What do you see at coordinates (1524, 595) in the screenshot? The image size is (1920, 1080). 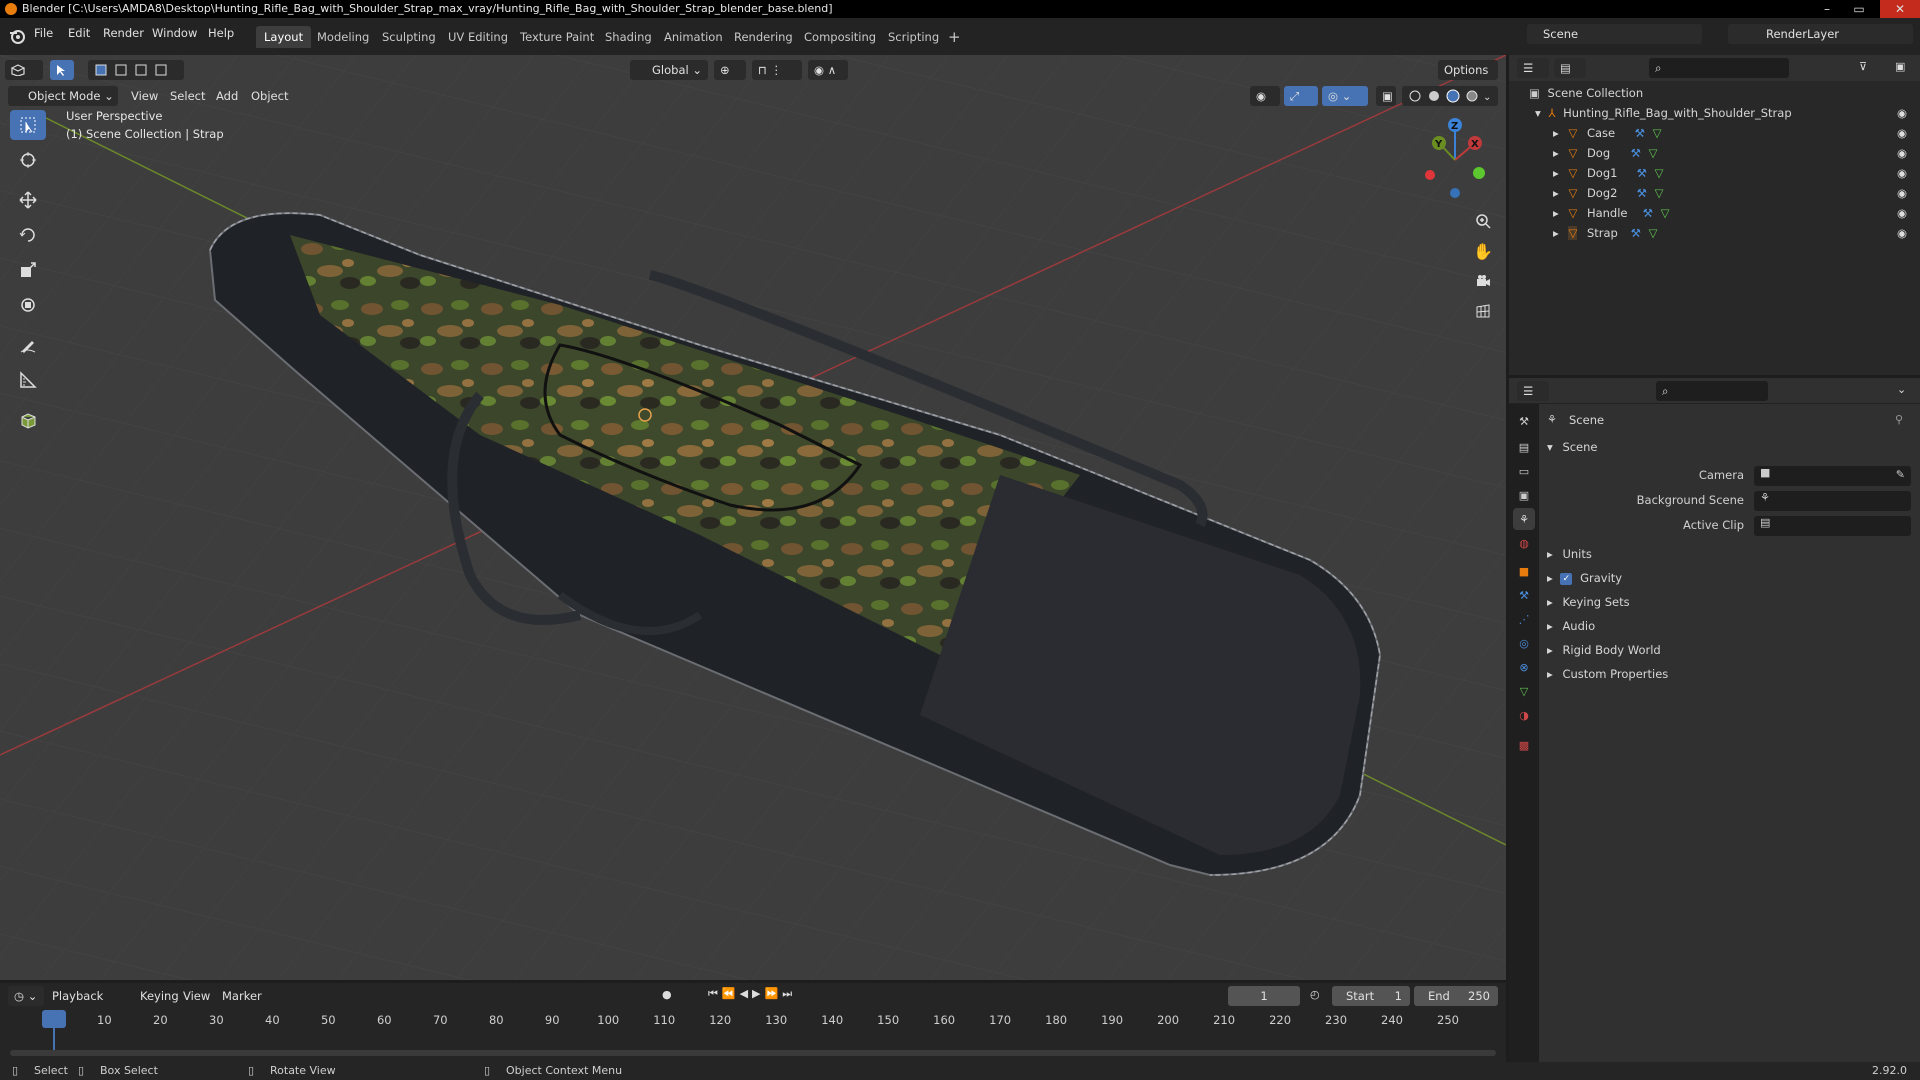 I see `tab-modifiers: ⚒` at bounding box center [1524, 595].